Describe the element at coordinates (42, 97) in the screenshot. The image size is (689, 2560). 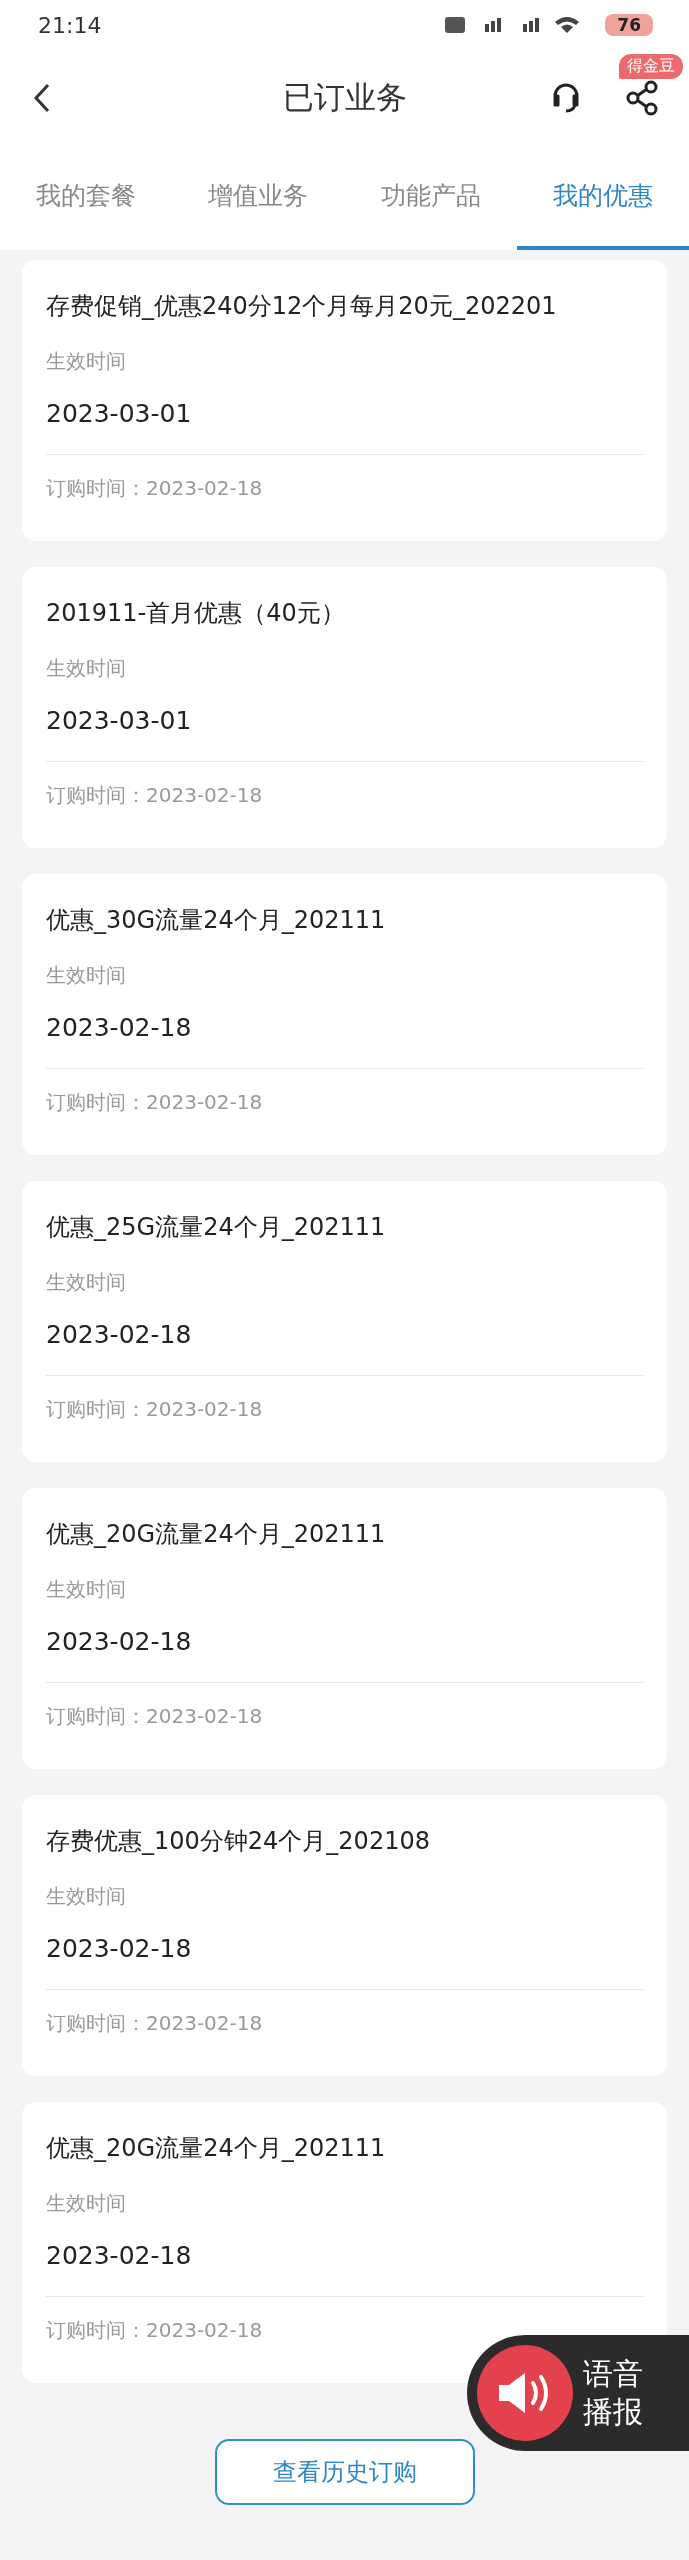
I see `back-icon` at that location.